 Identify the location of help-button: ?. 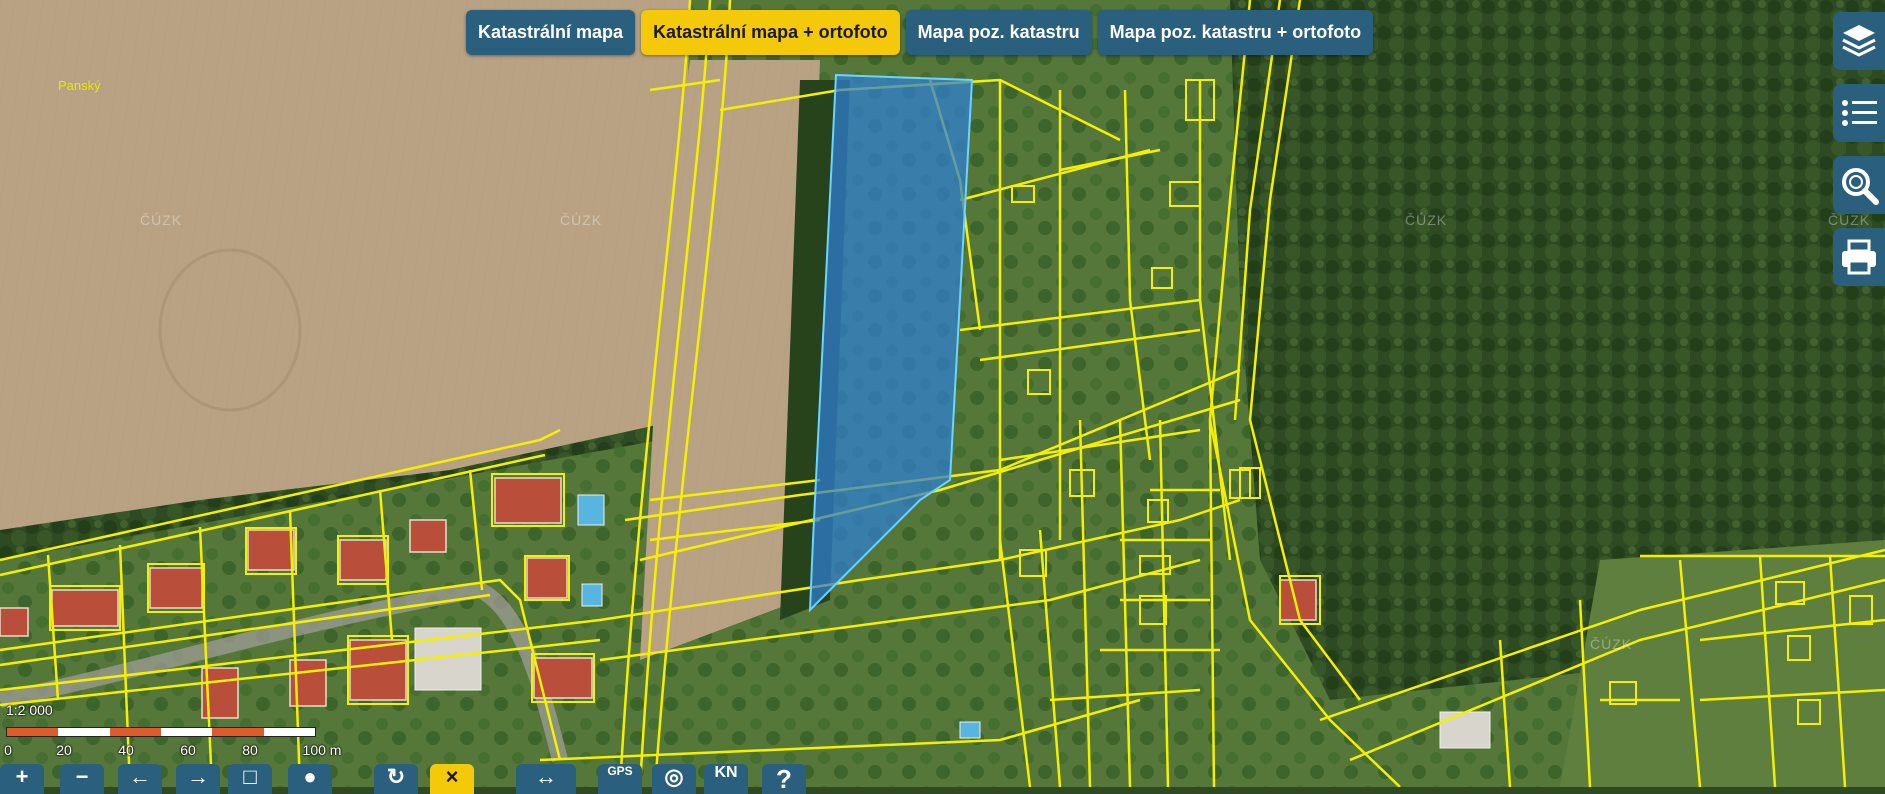
(784, 779).